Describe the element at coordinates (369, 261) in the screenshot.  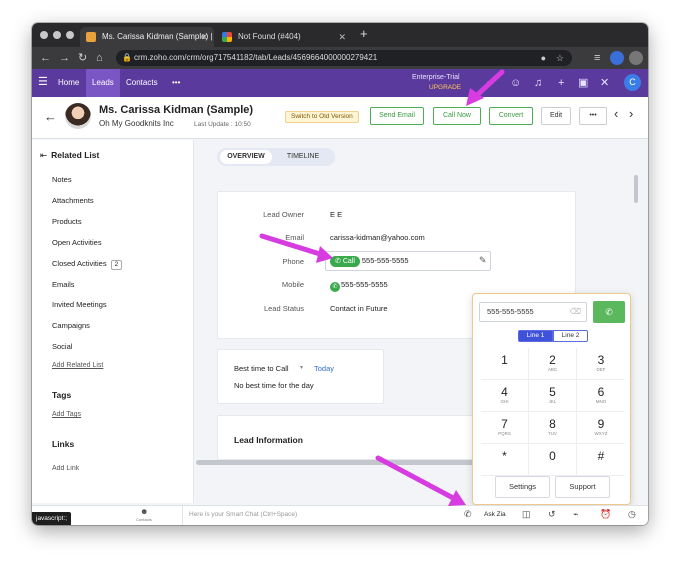
I see `field-value-phone: ✆ Call 555-555-5555` at that location.